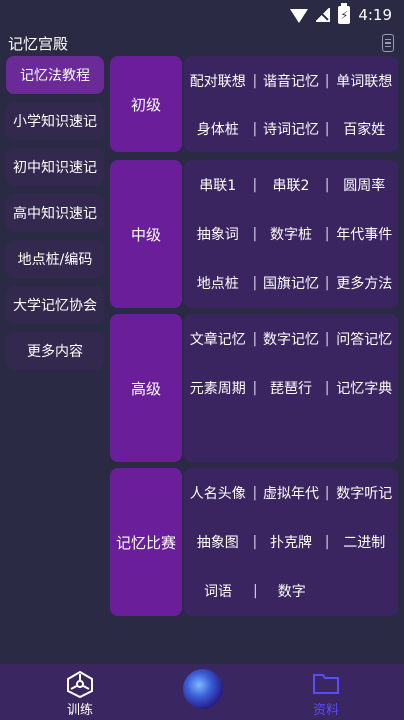  Describe the element at coordinates (388, 43) in the screenshot. I see `menu-icon` at that location.